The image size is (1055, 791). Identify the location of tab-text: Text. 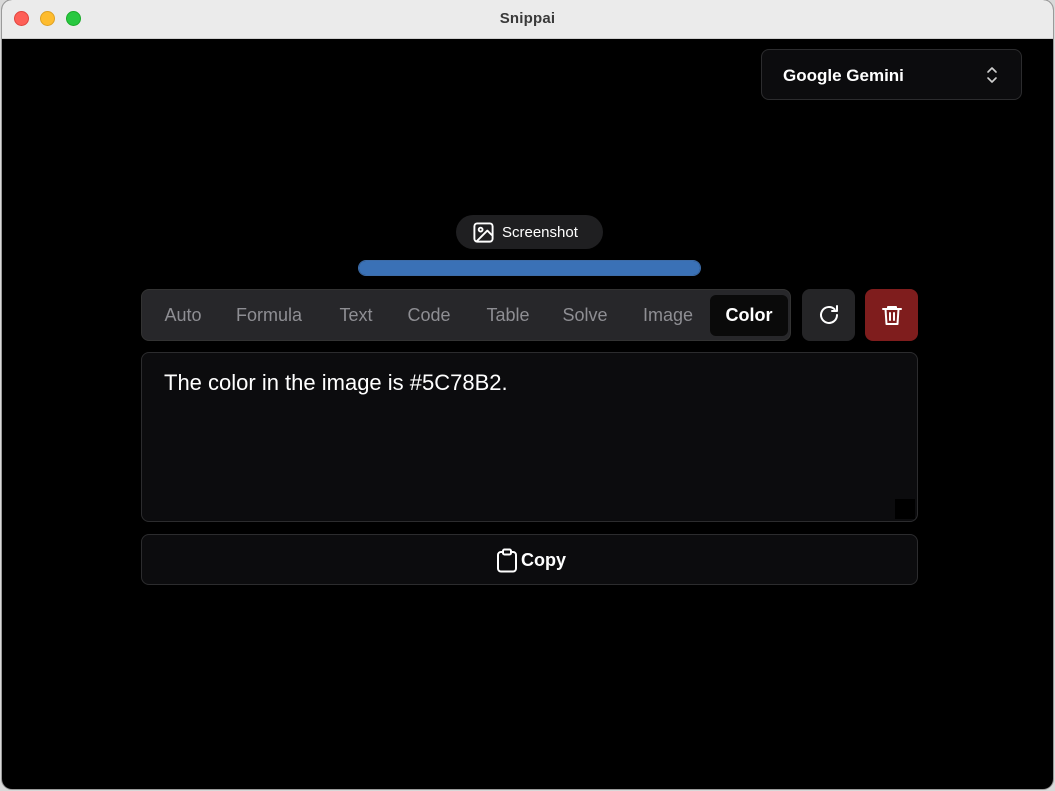
(356, 315).